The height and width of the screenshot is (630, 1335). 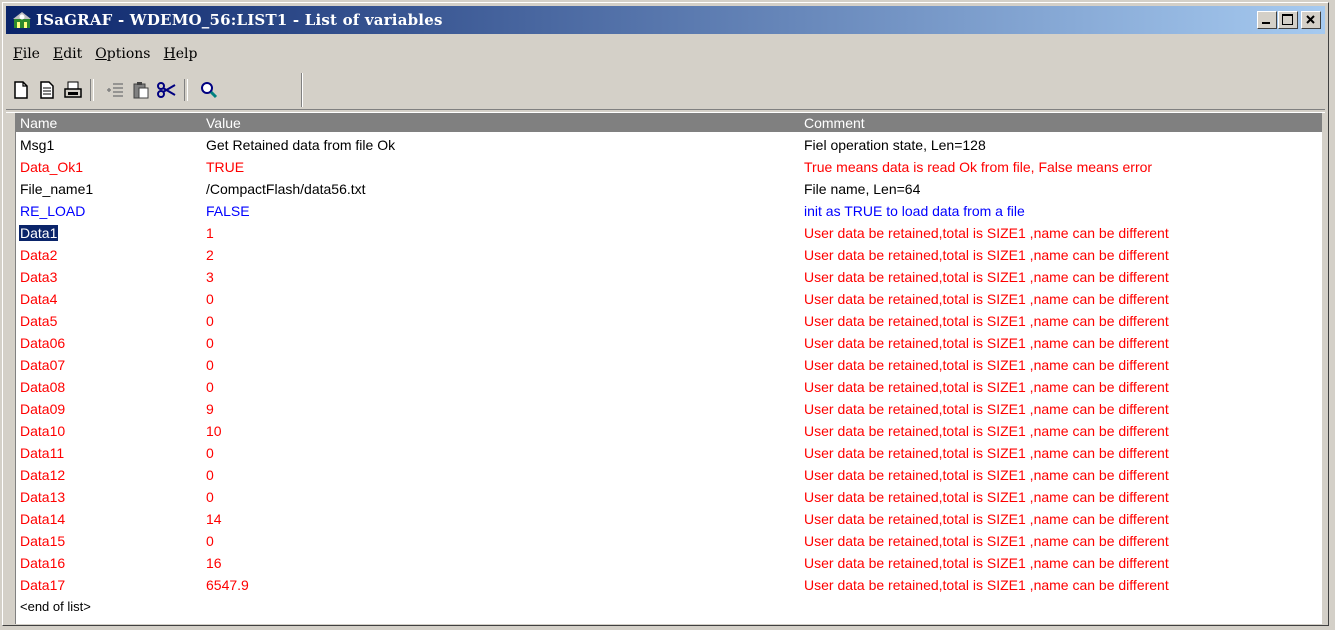 I want to click on header-comment: Comment, so click(x=834, y=123).